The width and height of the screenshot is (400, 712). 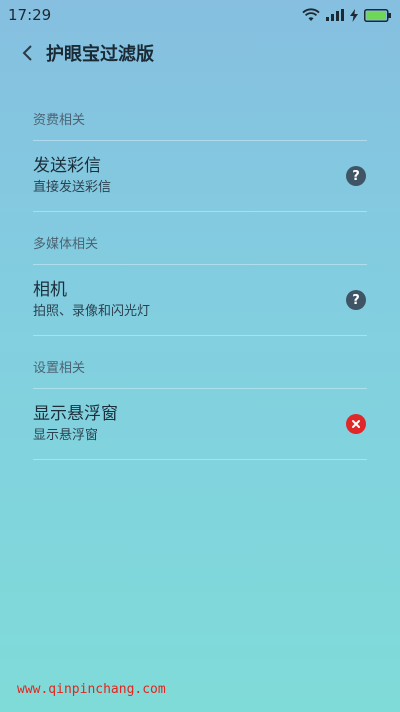 I want to click on status-icons, so click(x=347, y=15).